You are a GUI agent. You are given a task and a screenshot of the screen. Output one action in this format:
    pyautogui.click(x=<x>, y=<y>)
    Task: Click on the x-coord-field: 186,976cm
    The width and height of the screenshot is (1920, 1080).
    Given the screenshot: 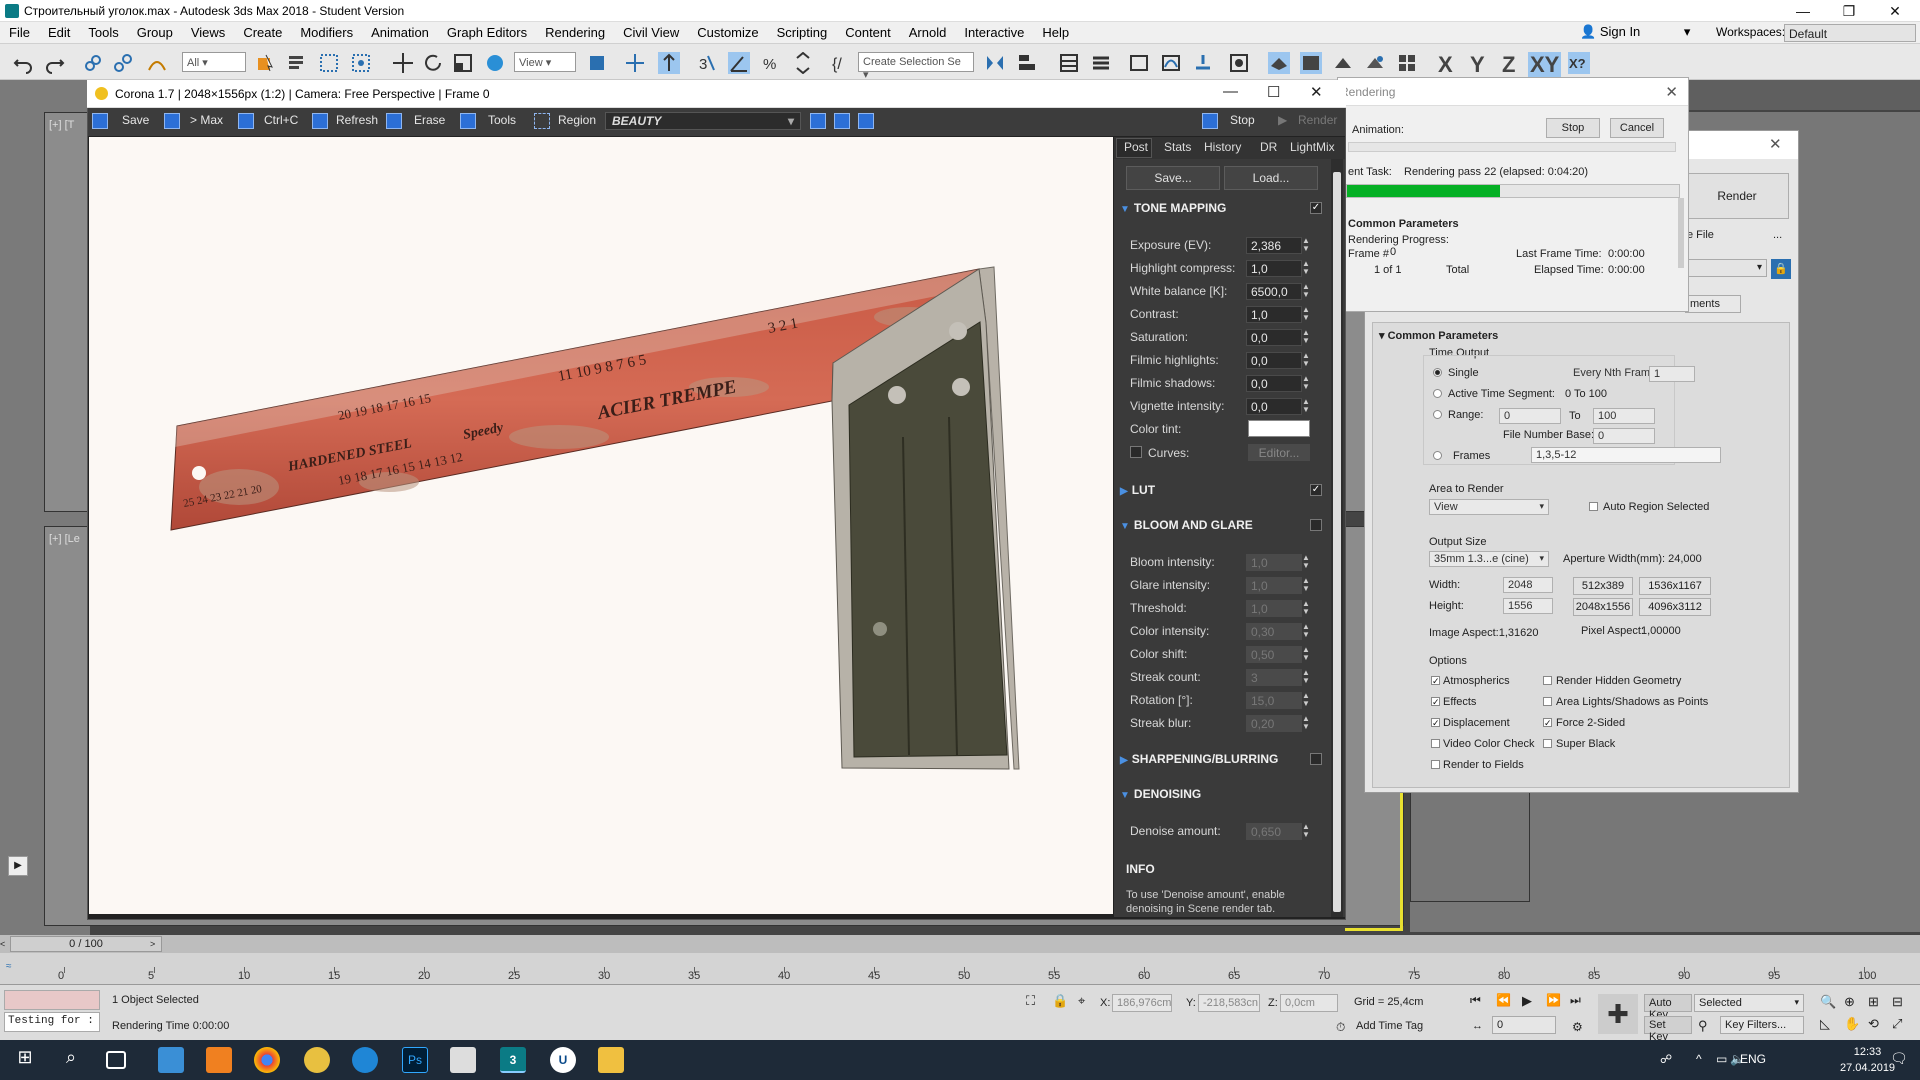 What is the action you would take?
    pyautogui.click(x=1142, y=1003)
    